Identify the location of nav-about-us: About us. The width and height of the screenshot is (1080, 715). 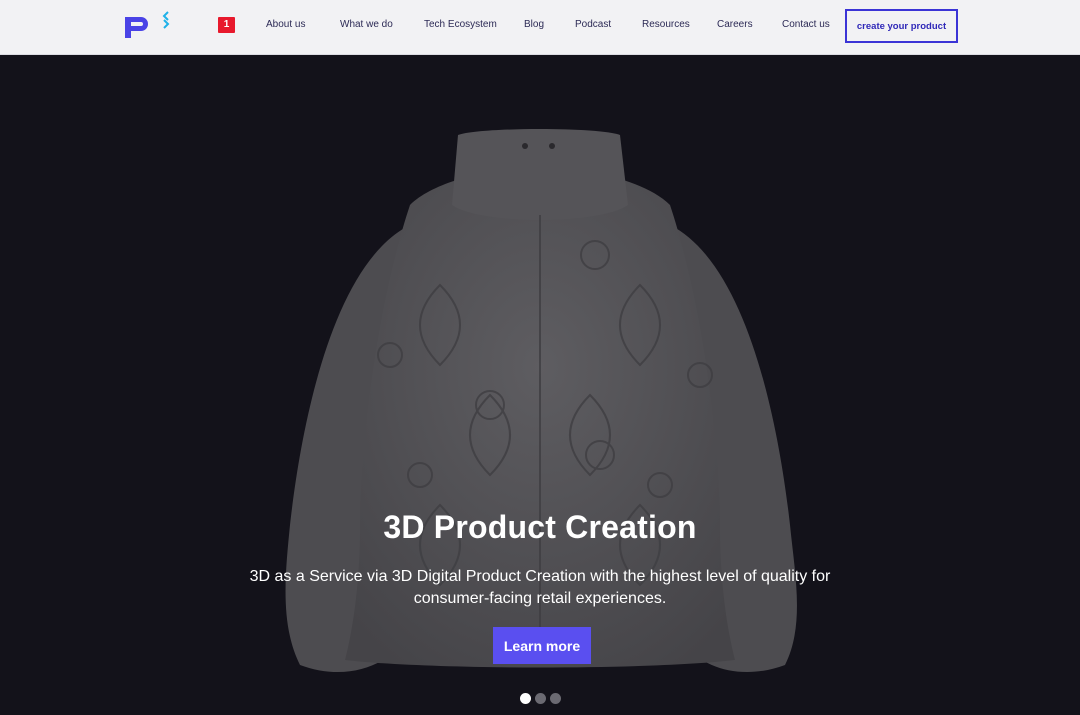
(285, 24).